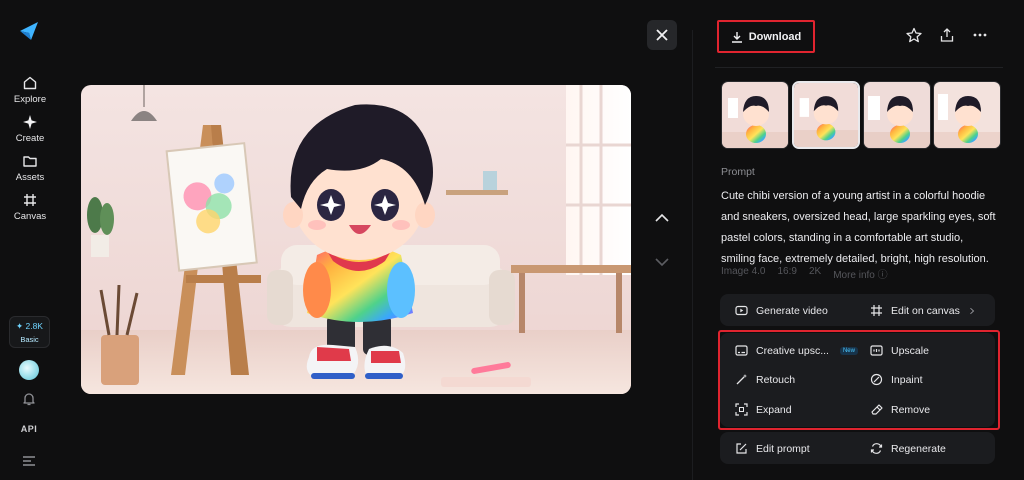 This screenshot has height=480, width=1024. Describe the element at coordinates (918, 448) in the screenshot. I see `regenerate-label: Regenerate` at that location.